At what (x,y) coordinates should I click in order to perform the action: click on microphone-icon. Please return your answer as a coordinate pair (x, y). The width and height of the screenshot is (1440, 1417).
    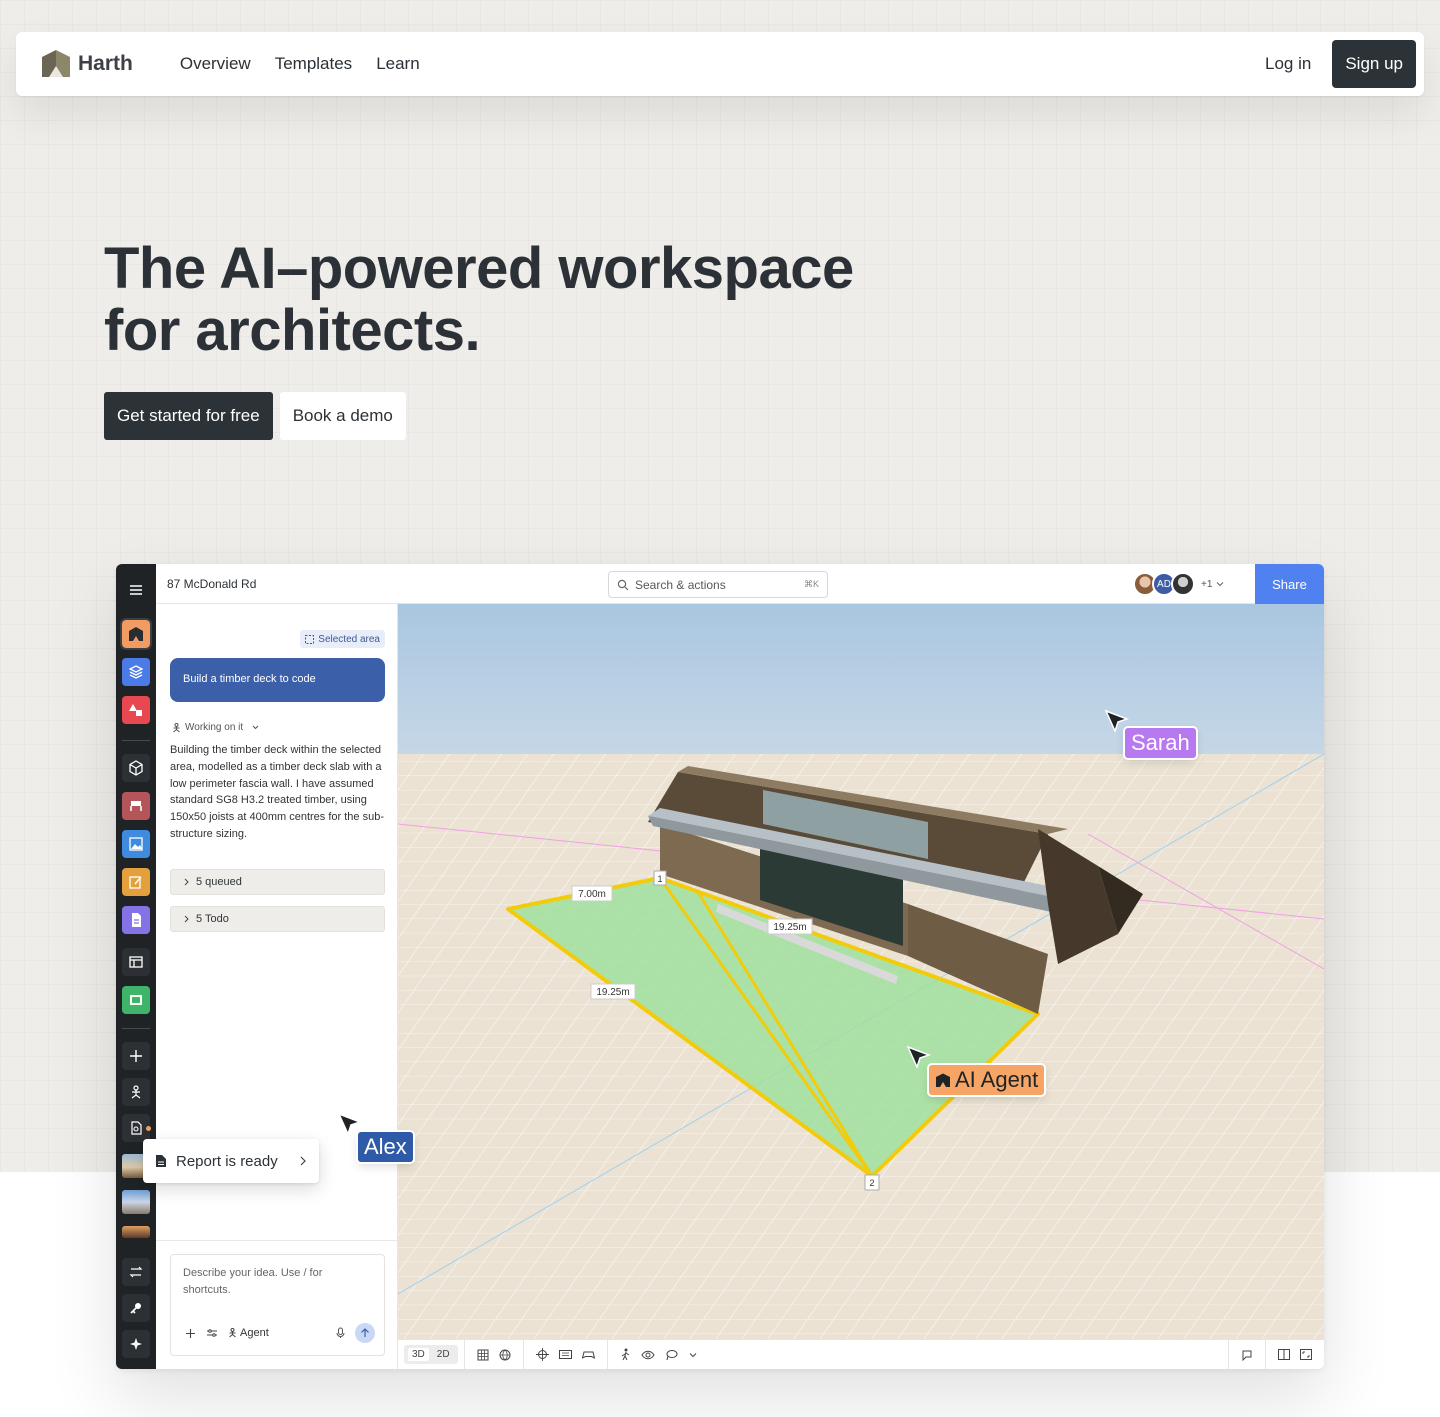
    Looking at the image, I should click on (340, 1333).